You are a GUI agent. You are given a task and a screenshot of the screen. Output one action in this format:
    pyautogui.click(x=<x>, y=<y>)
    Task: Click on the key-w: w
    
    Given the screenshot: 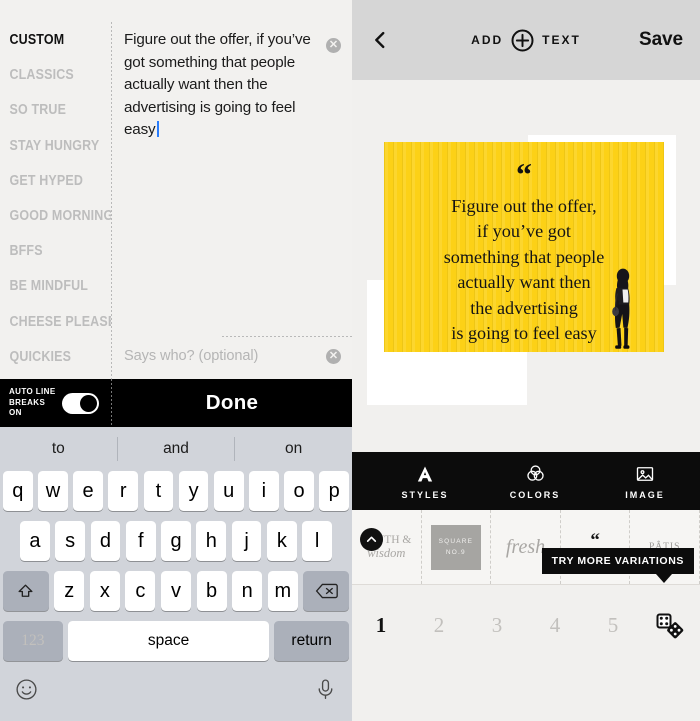 What is the action you would take?
    pyautogui.click(x=53, y=491)
    